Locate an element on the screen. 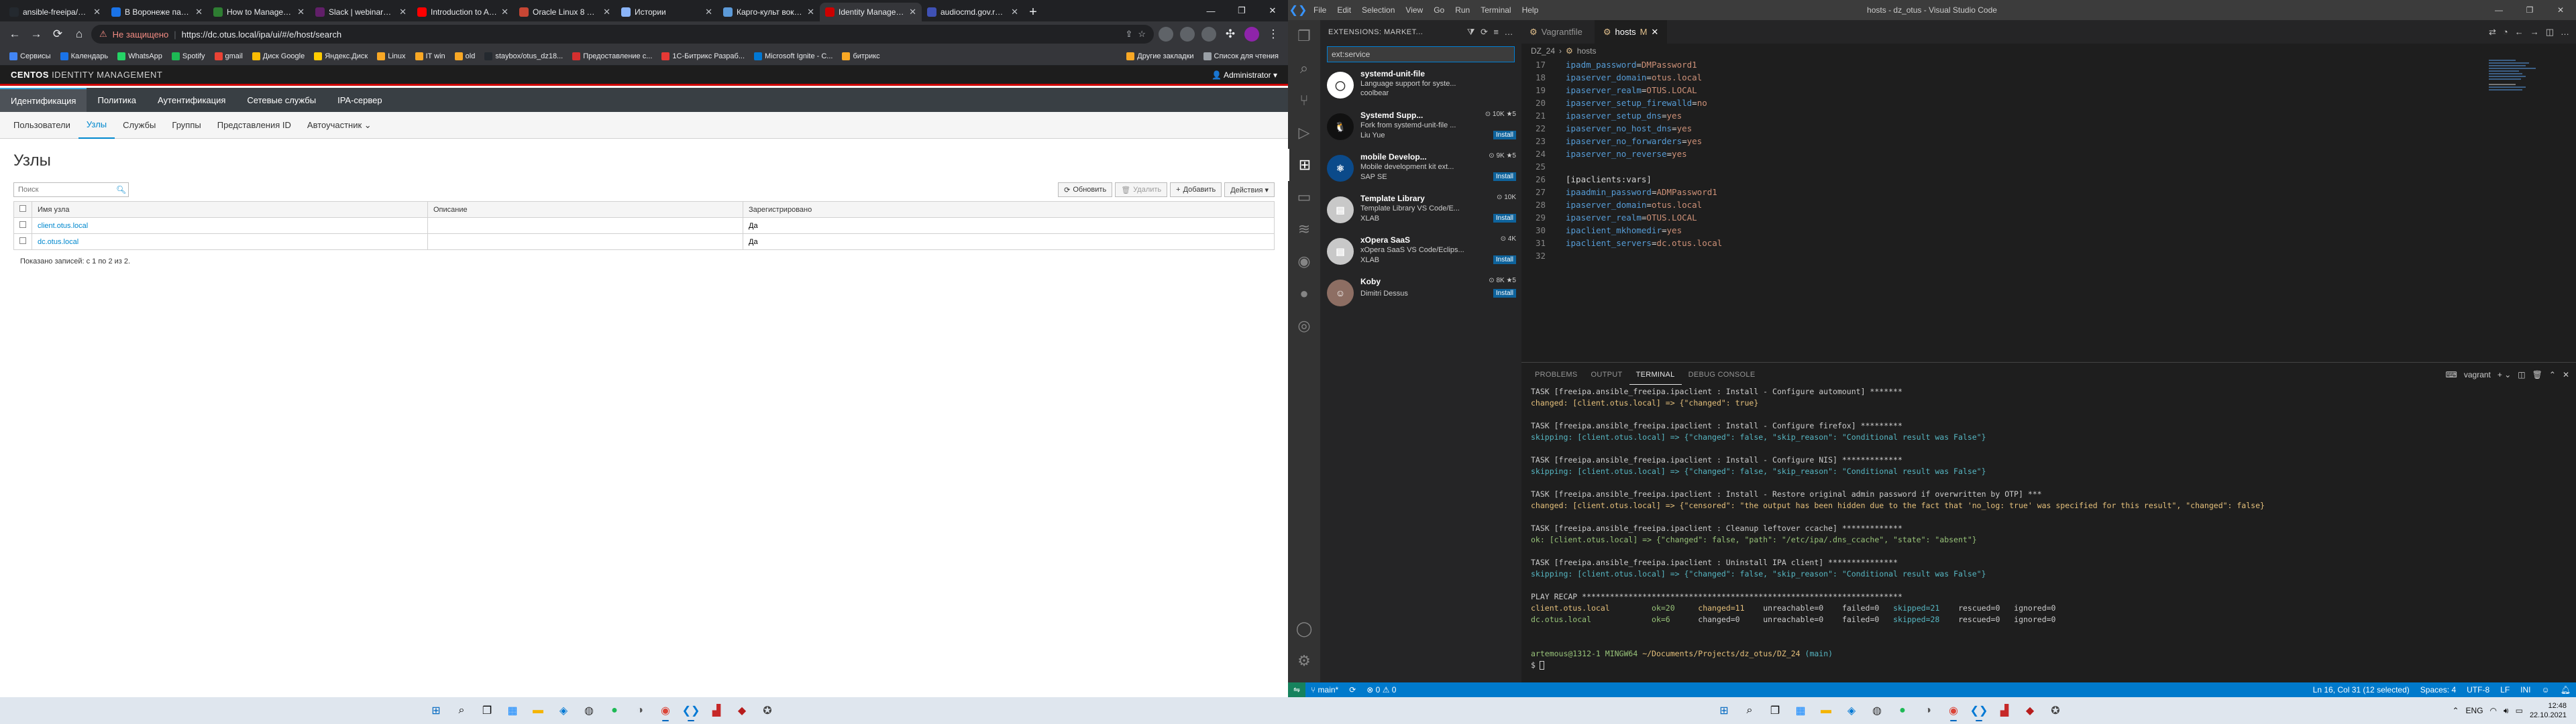 The image size is (2576, 724). main-nav-item: Идентификация is located at coordinates (43, 100).